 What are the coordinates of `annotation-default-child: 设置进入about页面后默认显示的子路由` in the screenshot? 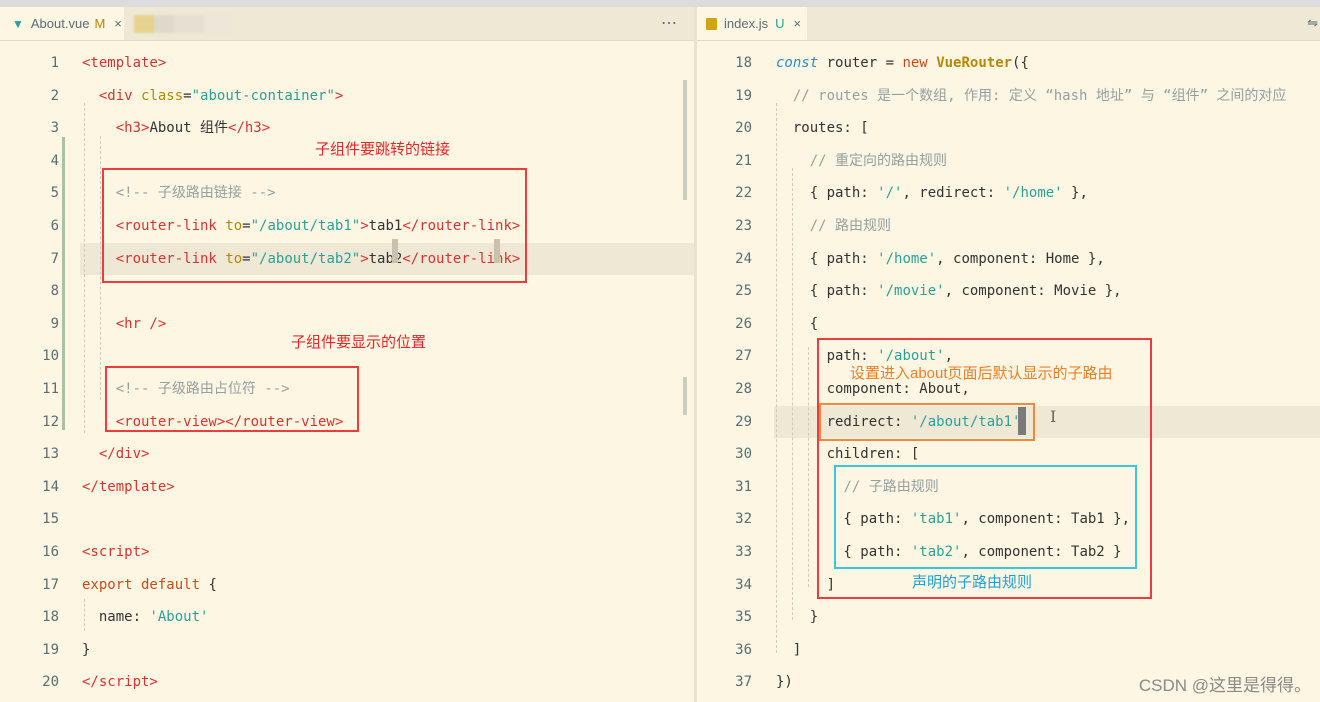 It's located at (981, 373).